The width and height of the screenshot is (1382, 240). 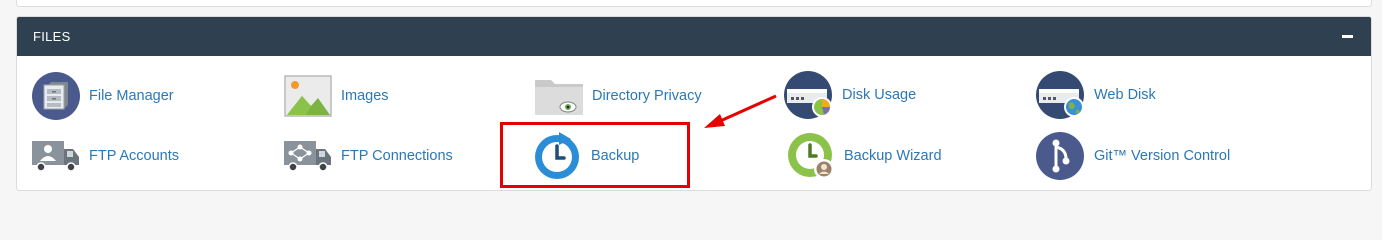 I want to click on git-version-control-link: Git™ Version Control, so click(x=1133, y=156).